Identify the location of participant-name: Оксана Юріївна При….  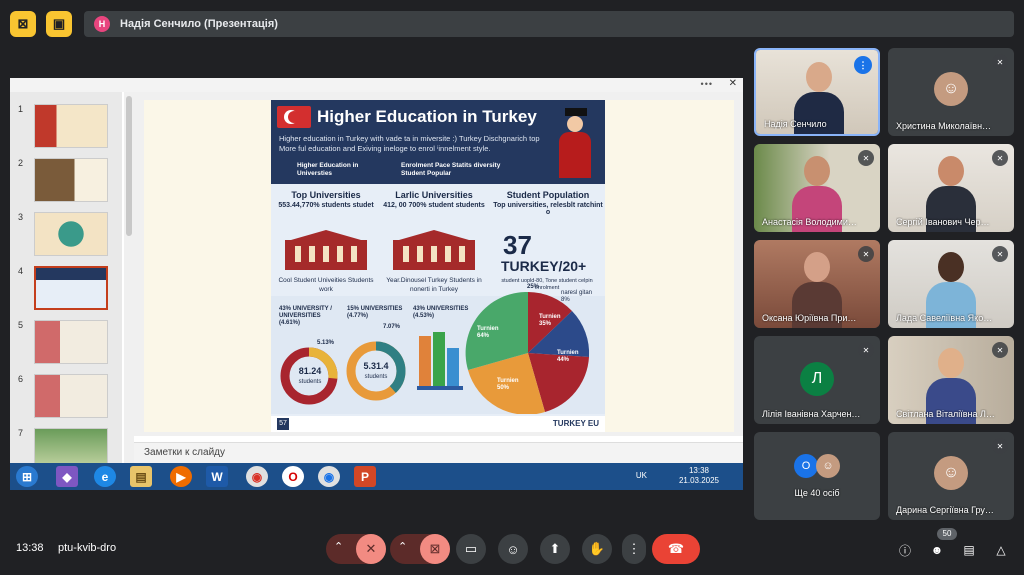
(809, 318).